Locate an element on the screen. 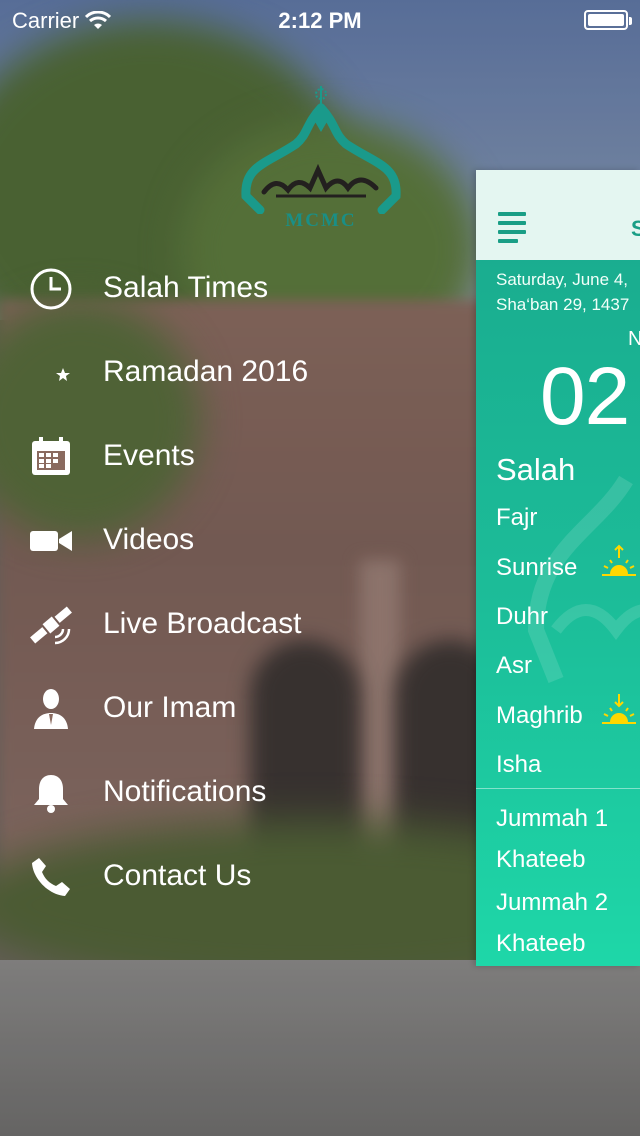 The image size is (640, 1136). panel-title: S is located at coordinates (635, 228).